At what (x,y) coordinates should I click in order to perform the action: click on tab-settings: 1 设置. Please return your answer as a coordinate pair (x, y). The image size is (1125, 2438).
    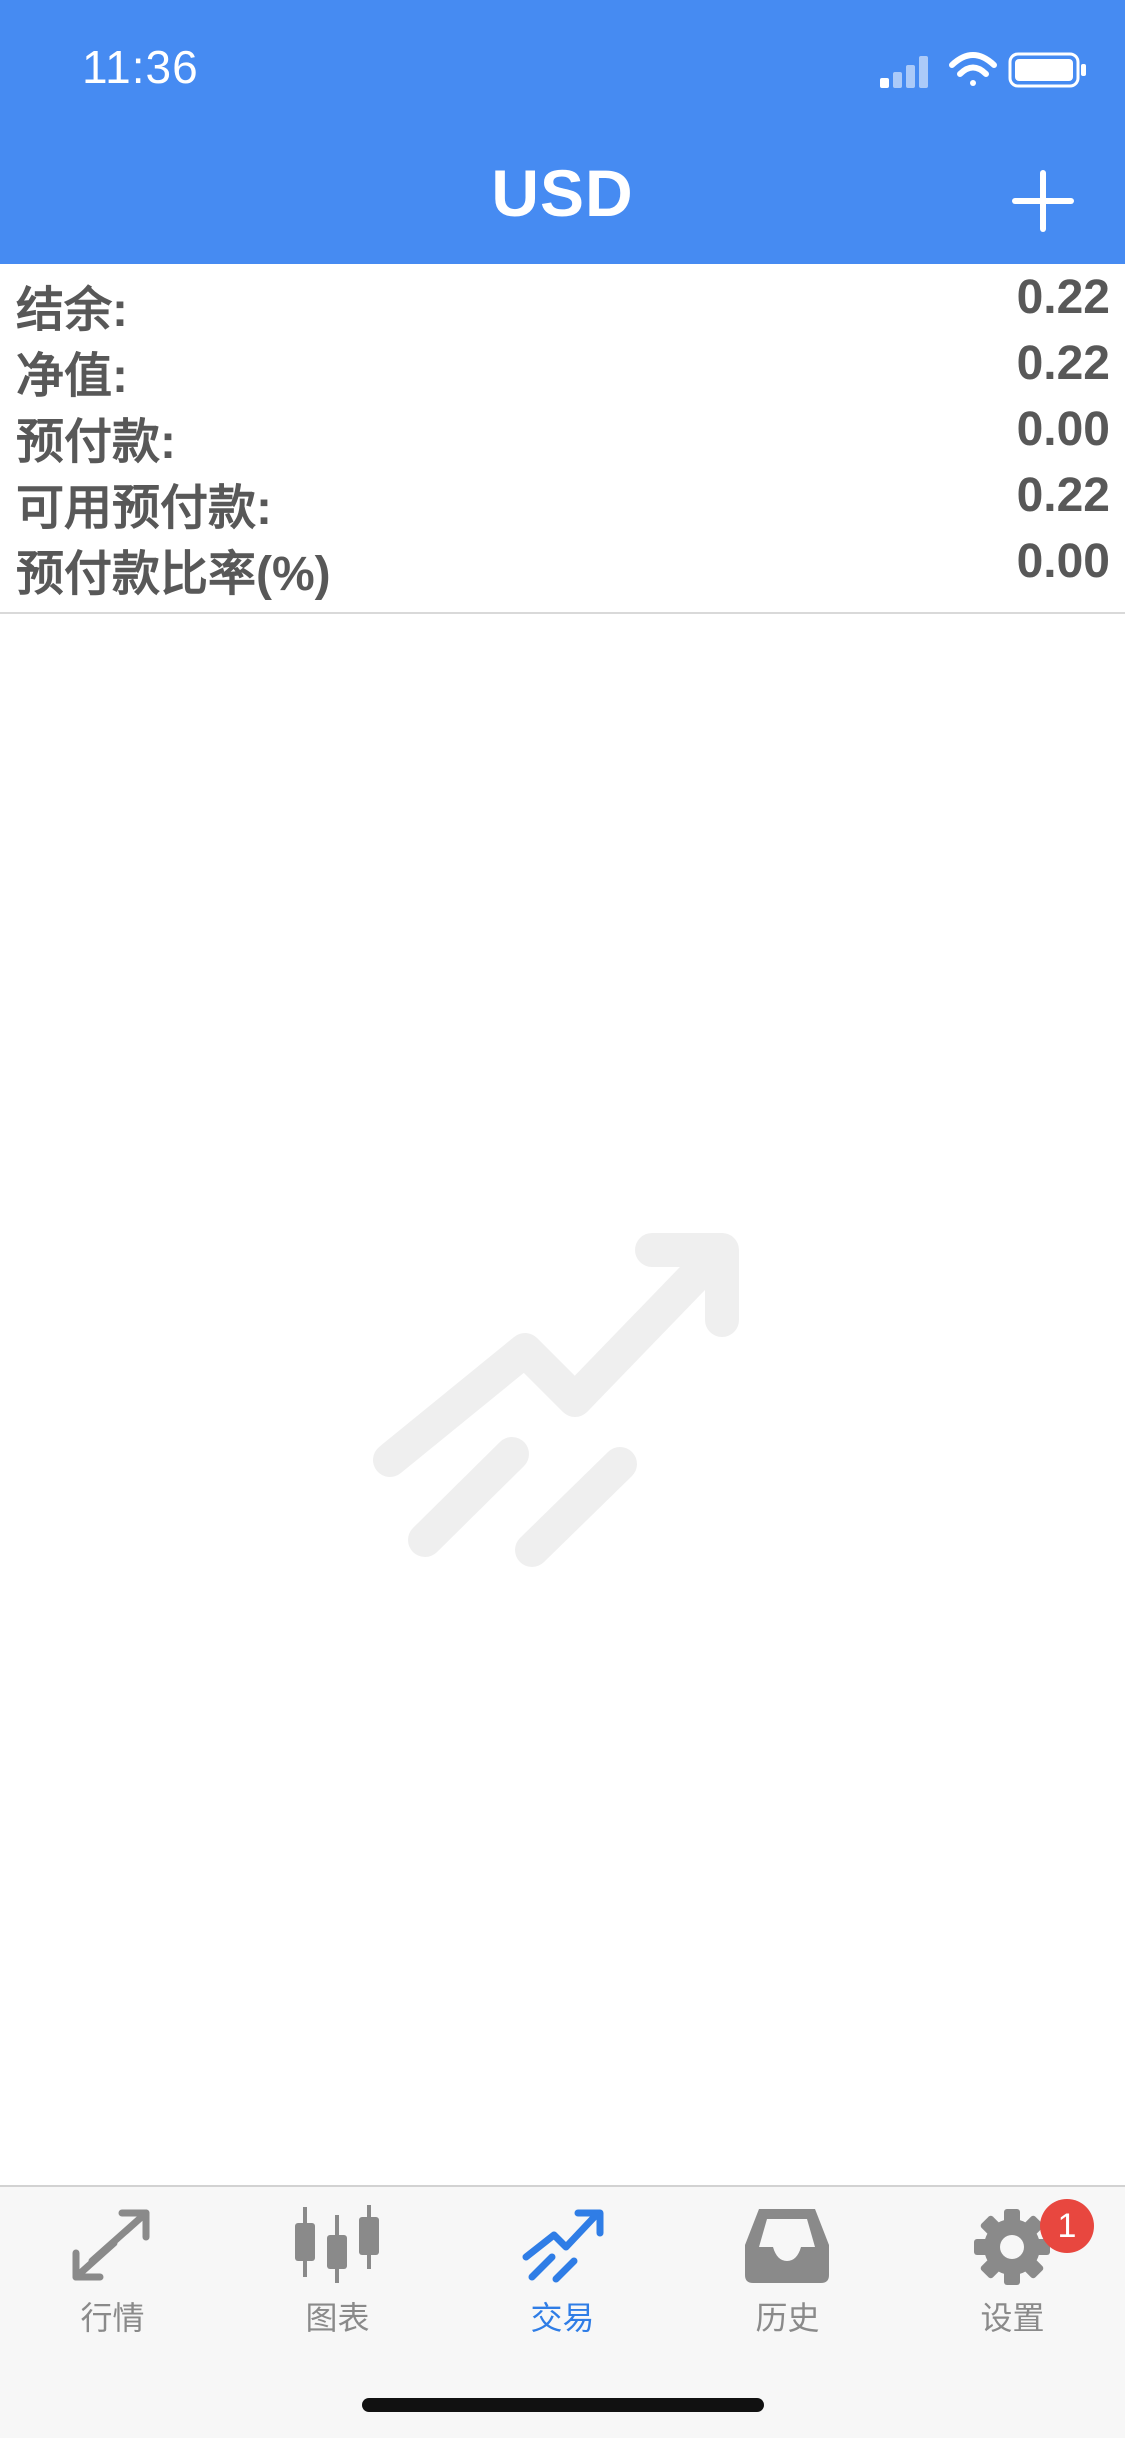
    Looking at the image, I should click on (1012, 2262).